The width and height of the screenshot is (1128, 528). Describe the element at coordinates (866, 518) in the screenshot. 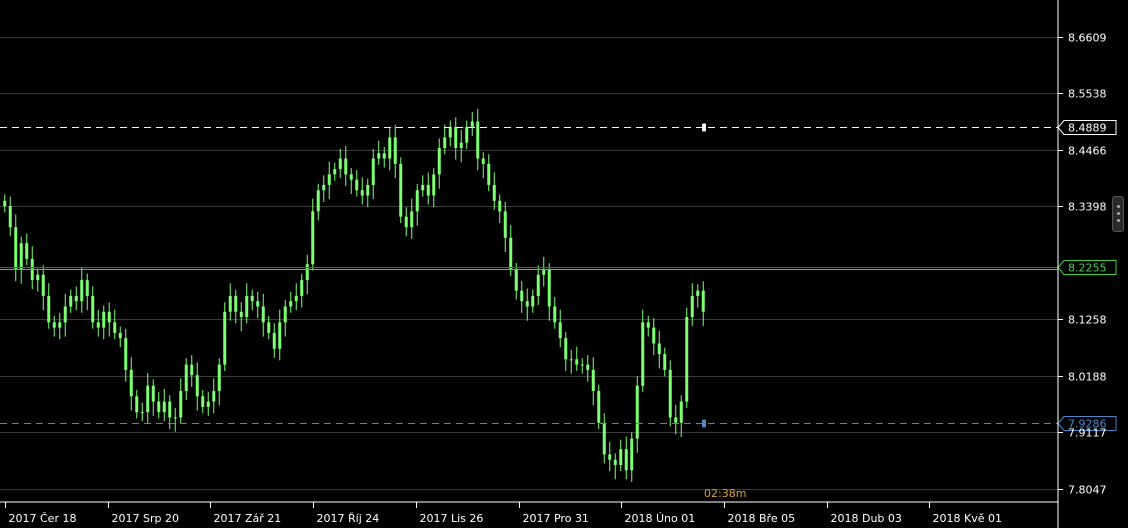

I see `x-tick-label: 2018 Dub 03` at that location.